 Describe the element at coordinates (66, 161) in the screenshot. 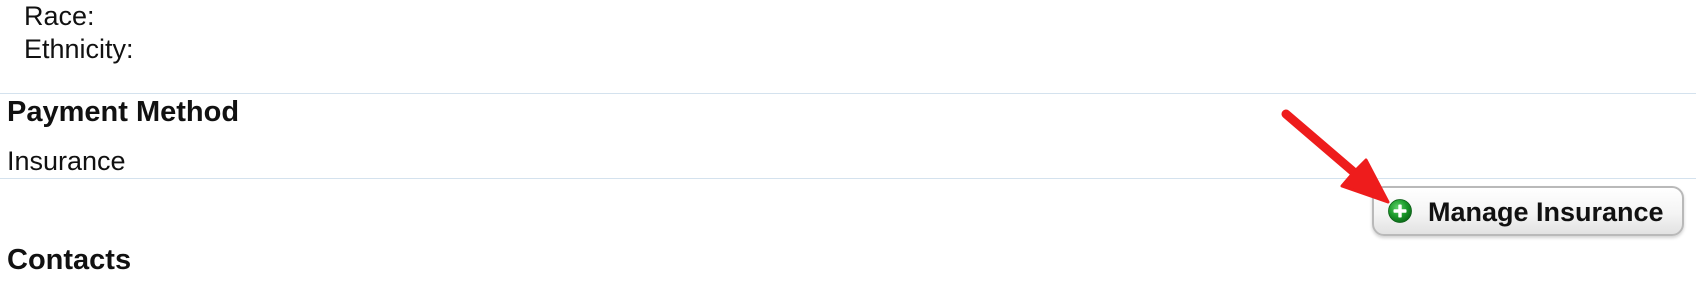

I see `payment-method-value: Insurance` at that location.